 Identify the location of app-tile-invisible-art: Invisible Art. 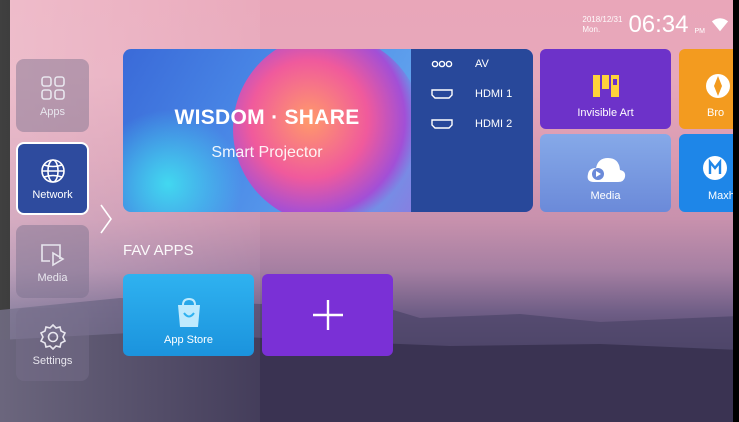
(605, 89).